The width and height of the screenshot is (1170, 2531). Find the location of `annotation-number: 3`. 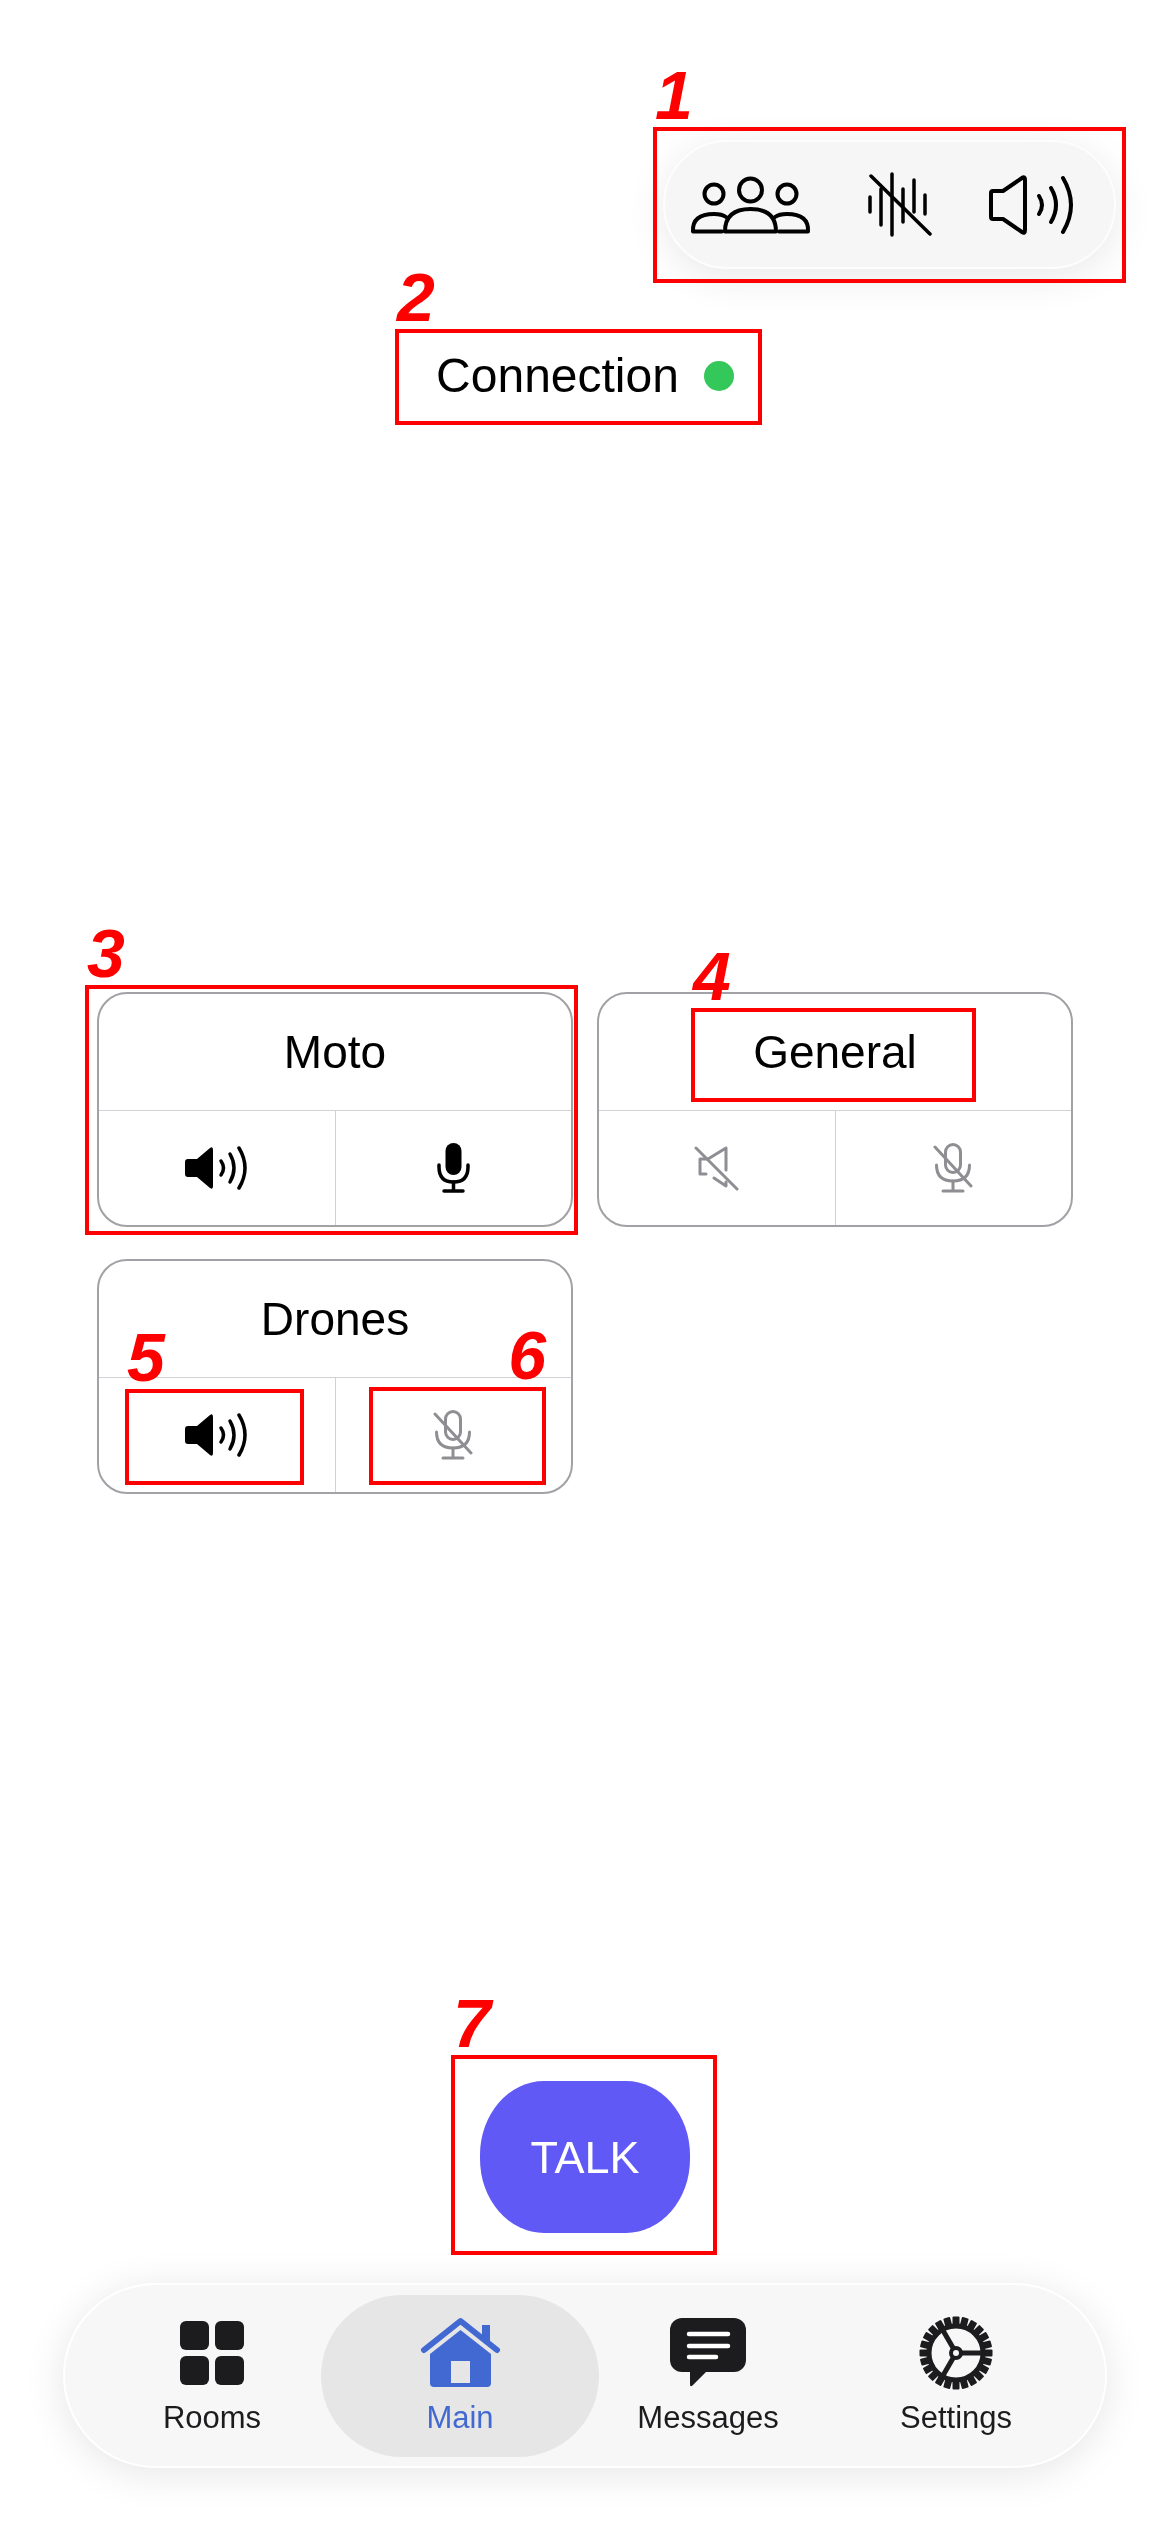

annotation-number: 3 is located at coordinates (106, 953).